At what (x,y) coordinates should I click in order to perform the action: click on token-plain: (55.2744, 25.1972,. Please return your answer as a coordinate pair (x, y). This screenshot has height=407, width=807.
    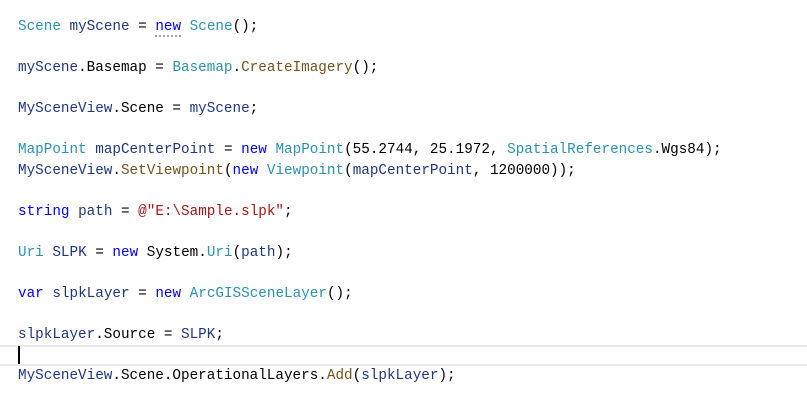
    Looking at the image, I should click on (426, 150).